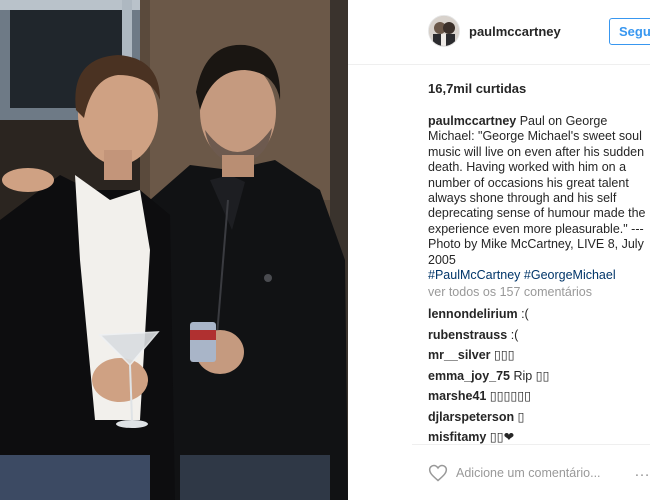  I want to click on comment-username: marshe41, so click(457, 396).